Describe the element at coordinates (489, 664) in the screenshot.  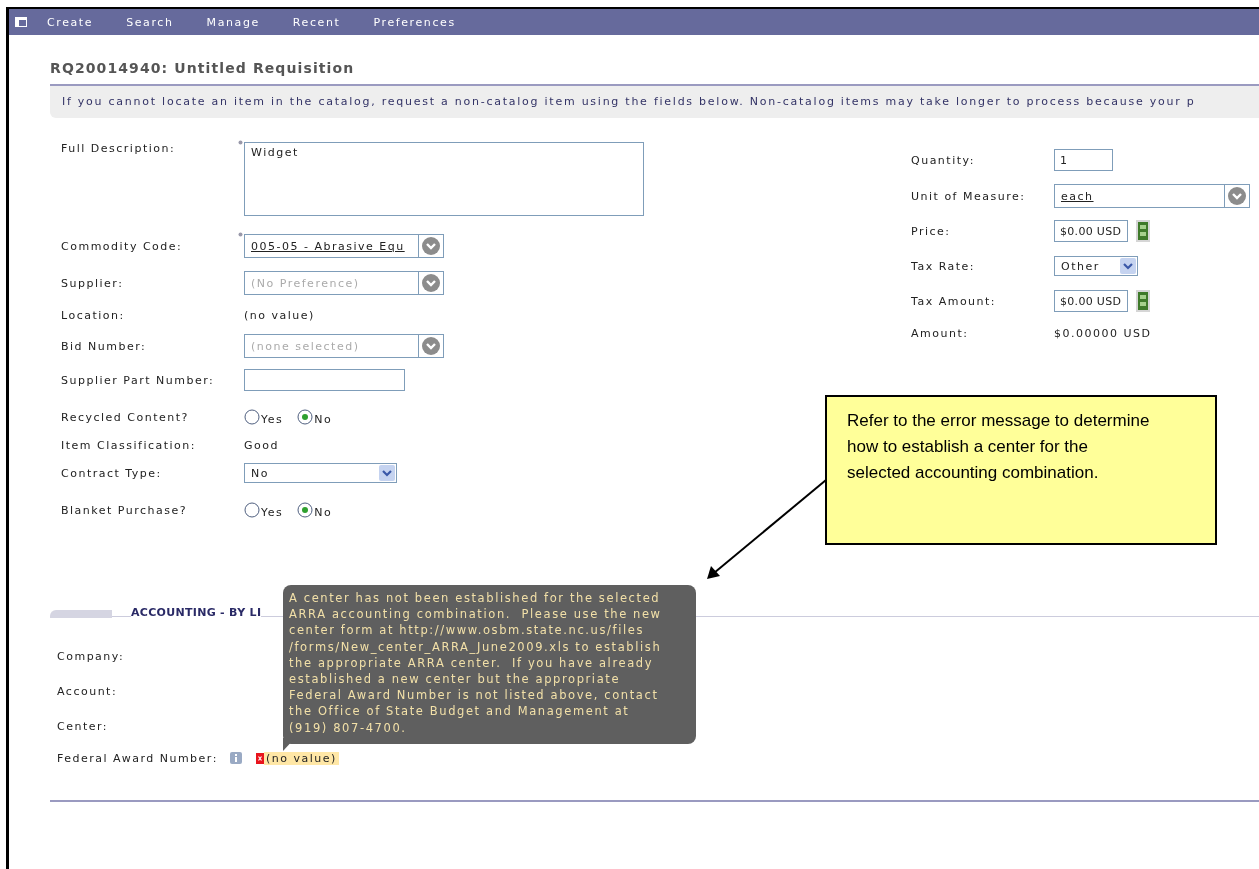
I see `error-tooltip: A center has not been established for the selected ARRA accounting combination. Please use the new center form at http://www.osbm.state.nc.us/files /forms/New_center_ARRA_June2009.xls to establish the appropriate ARRA center. If you have already established a new center but the appropriate Federal Award Number is not listed above, contact the Office of State Budget and Management at (919) 807-4700.` at that location.